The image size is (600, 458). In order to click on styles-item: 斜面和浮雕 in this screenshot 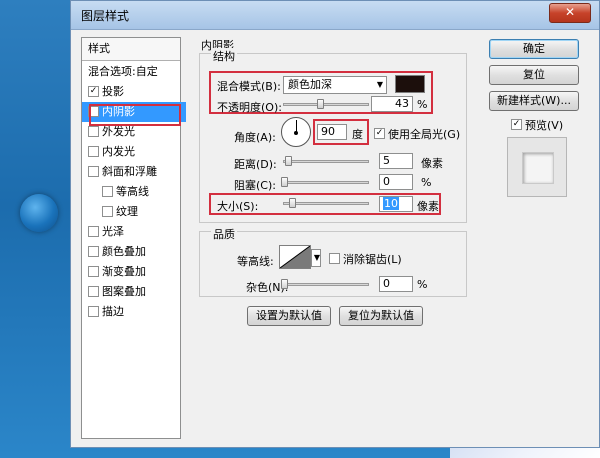, I will do `click(134, 172)`.